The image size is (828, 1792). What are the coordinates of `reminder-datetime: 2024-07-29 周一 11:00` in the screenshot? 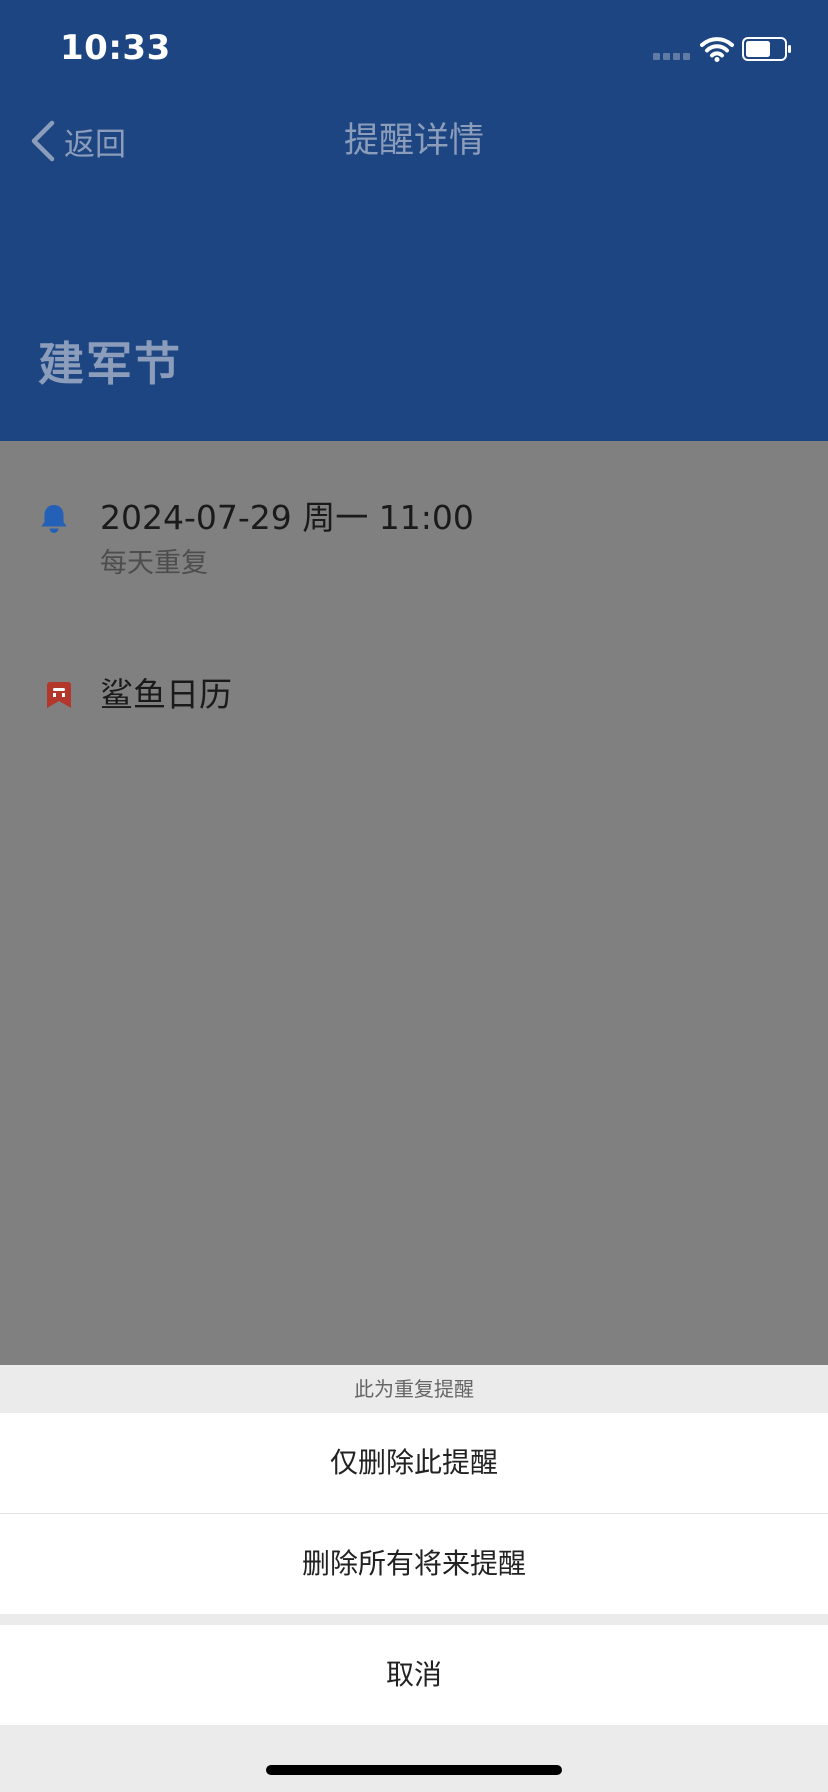 It's located at (287, 517).